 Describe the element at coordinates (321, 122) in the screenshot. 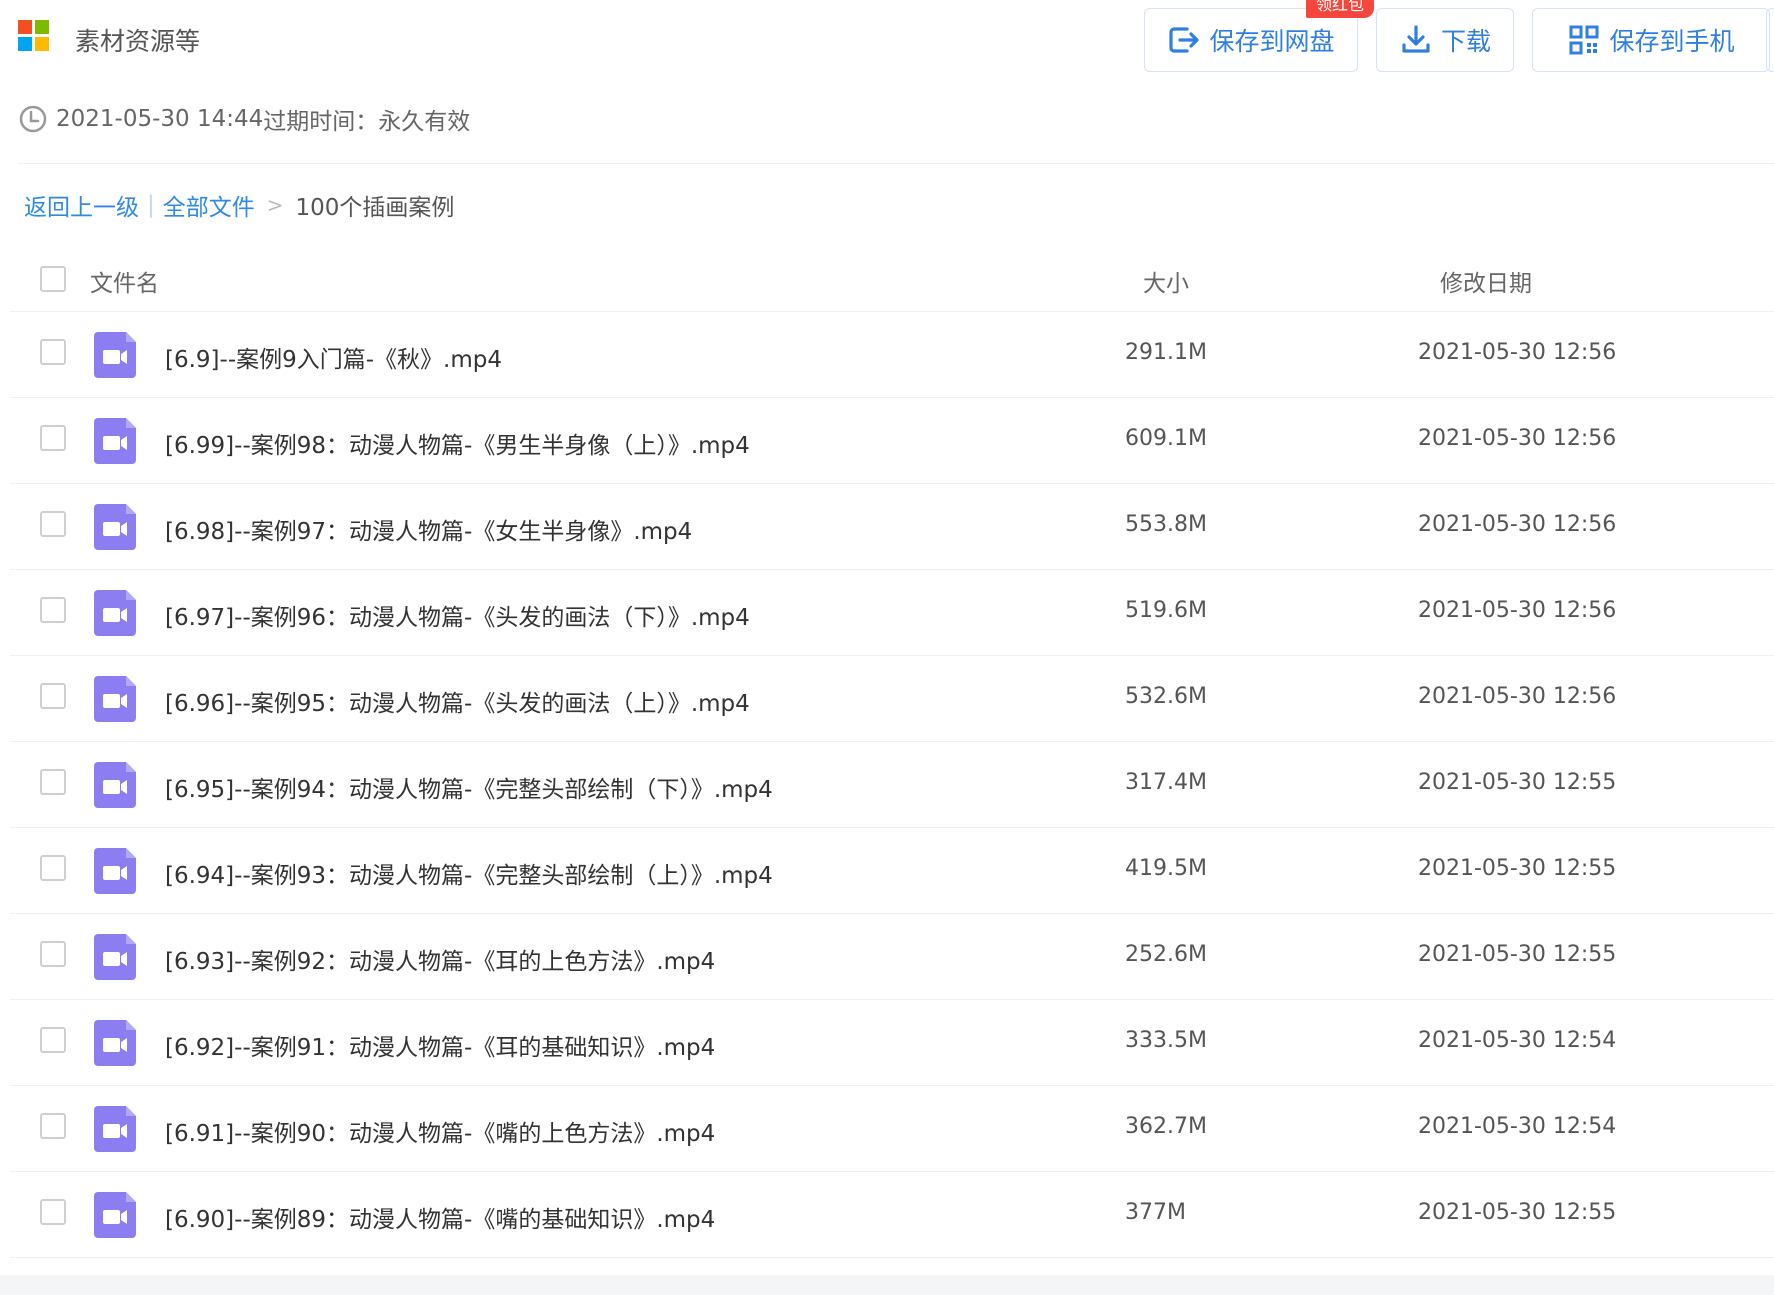

I see `expire-label: 过期时间：` at that location.